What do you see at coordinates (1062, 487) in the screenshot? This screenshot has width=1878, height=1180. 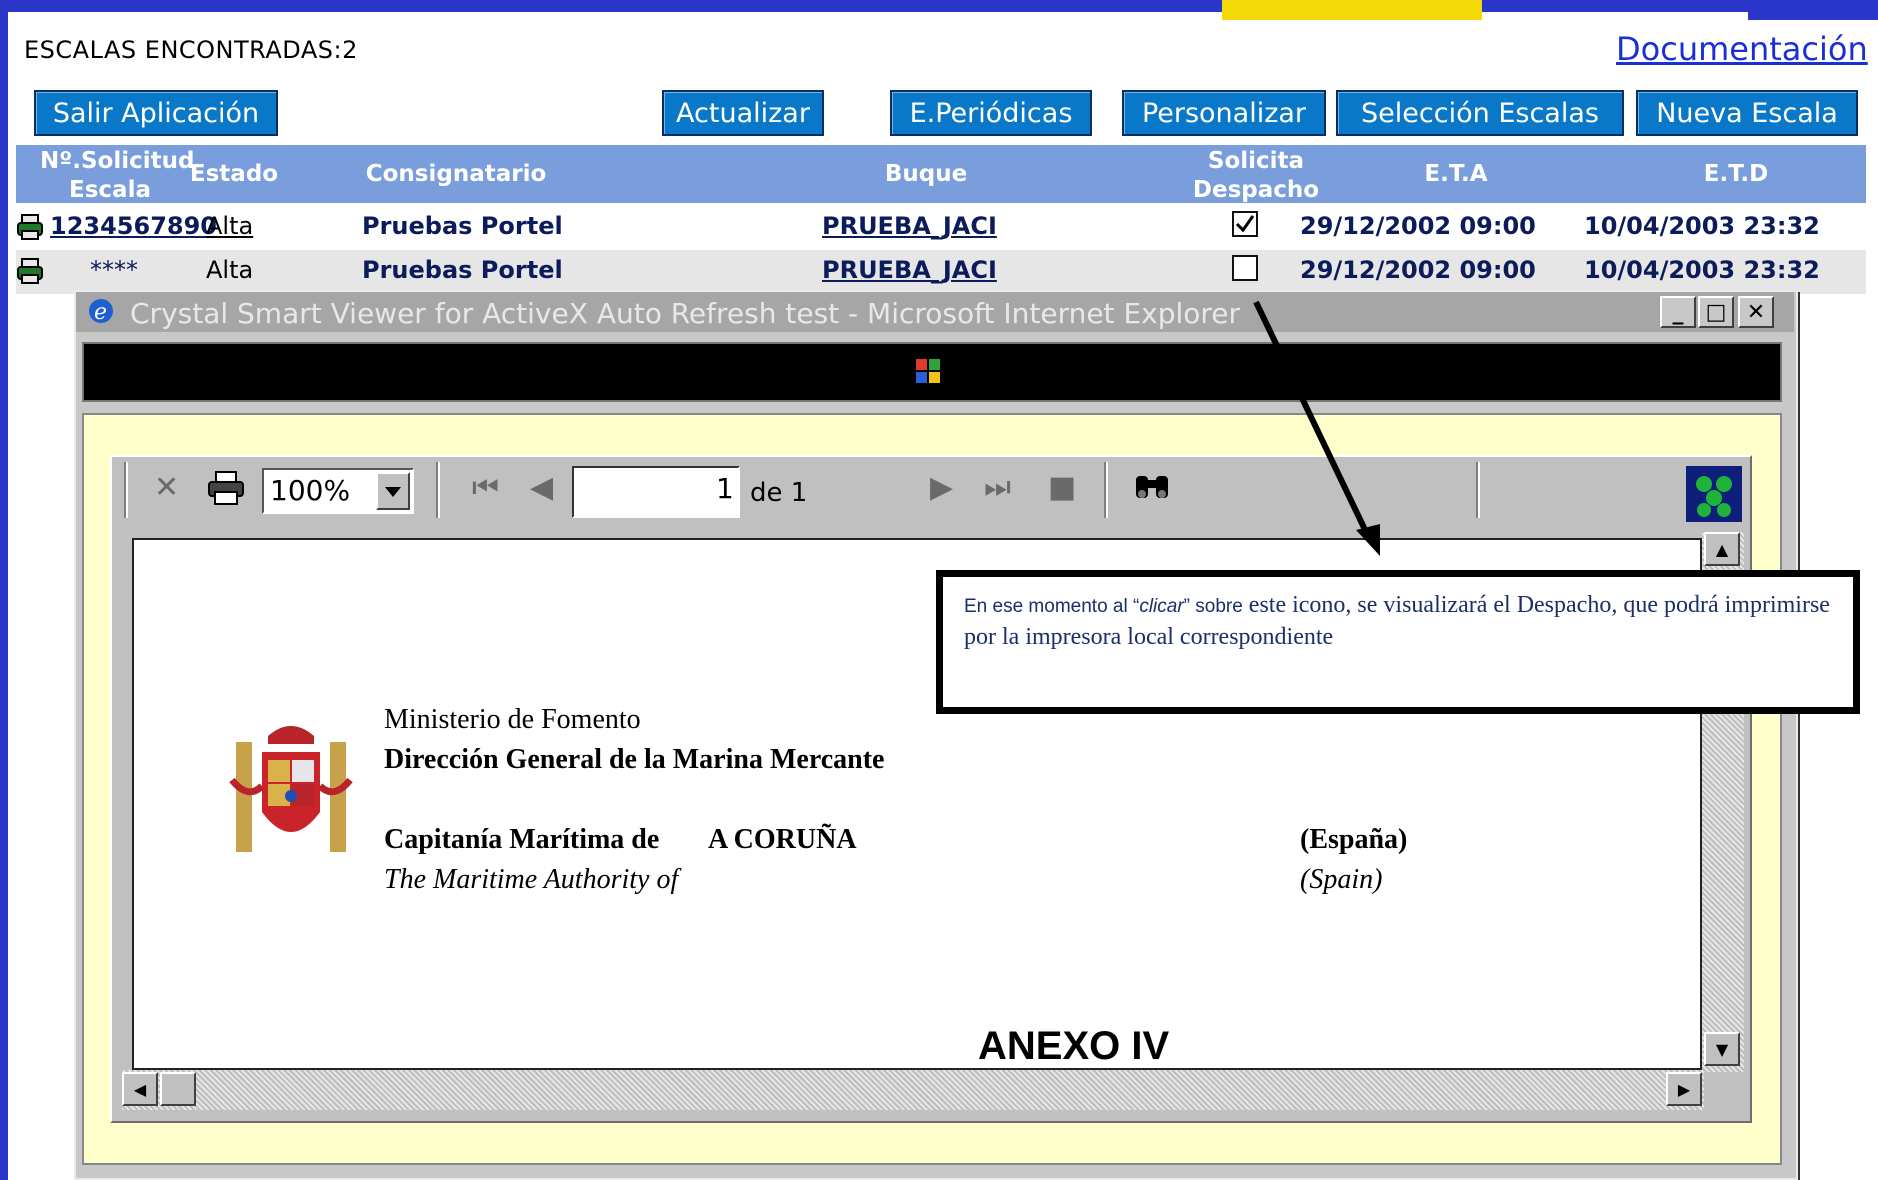 I see `stop-icon: ■` at bounding box center [1062, 487].